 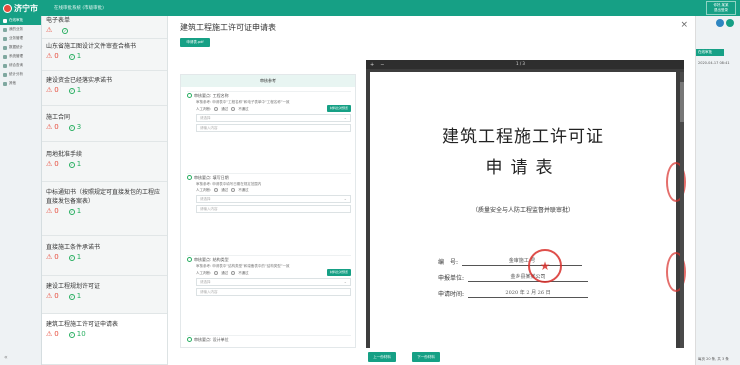 What do you see at coordinates (104, 256) in the screenshot?
I see `doc-card: 直接施工条件承诺书 ⚠ 0 ✓ 1` at bounding box center [104, 256].